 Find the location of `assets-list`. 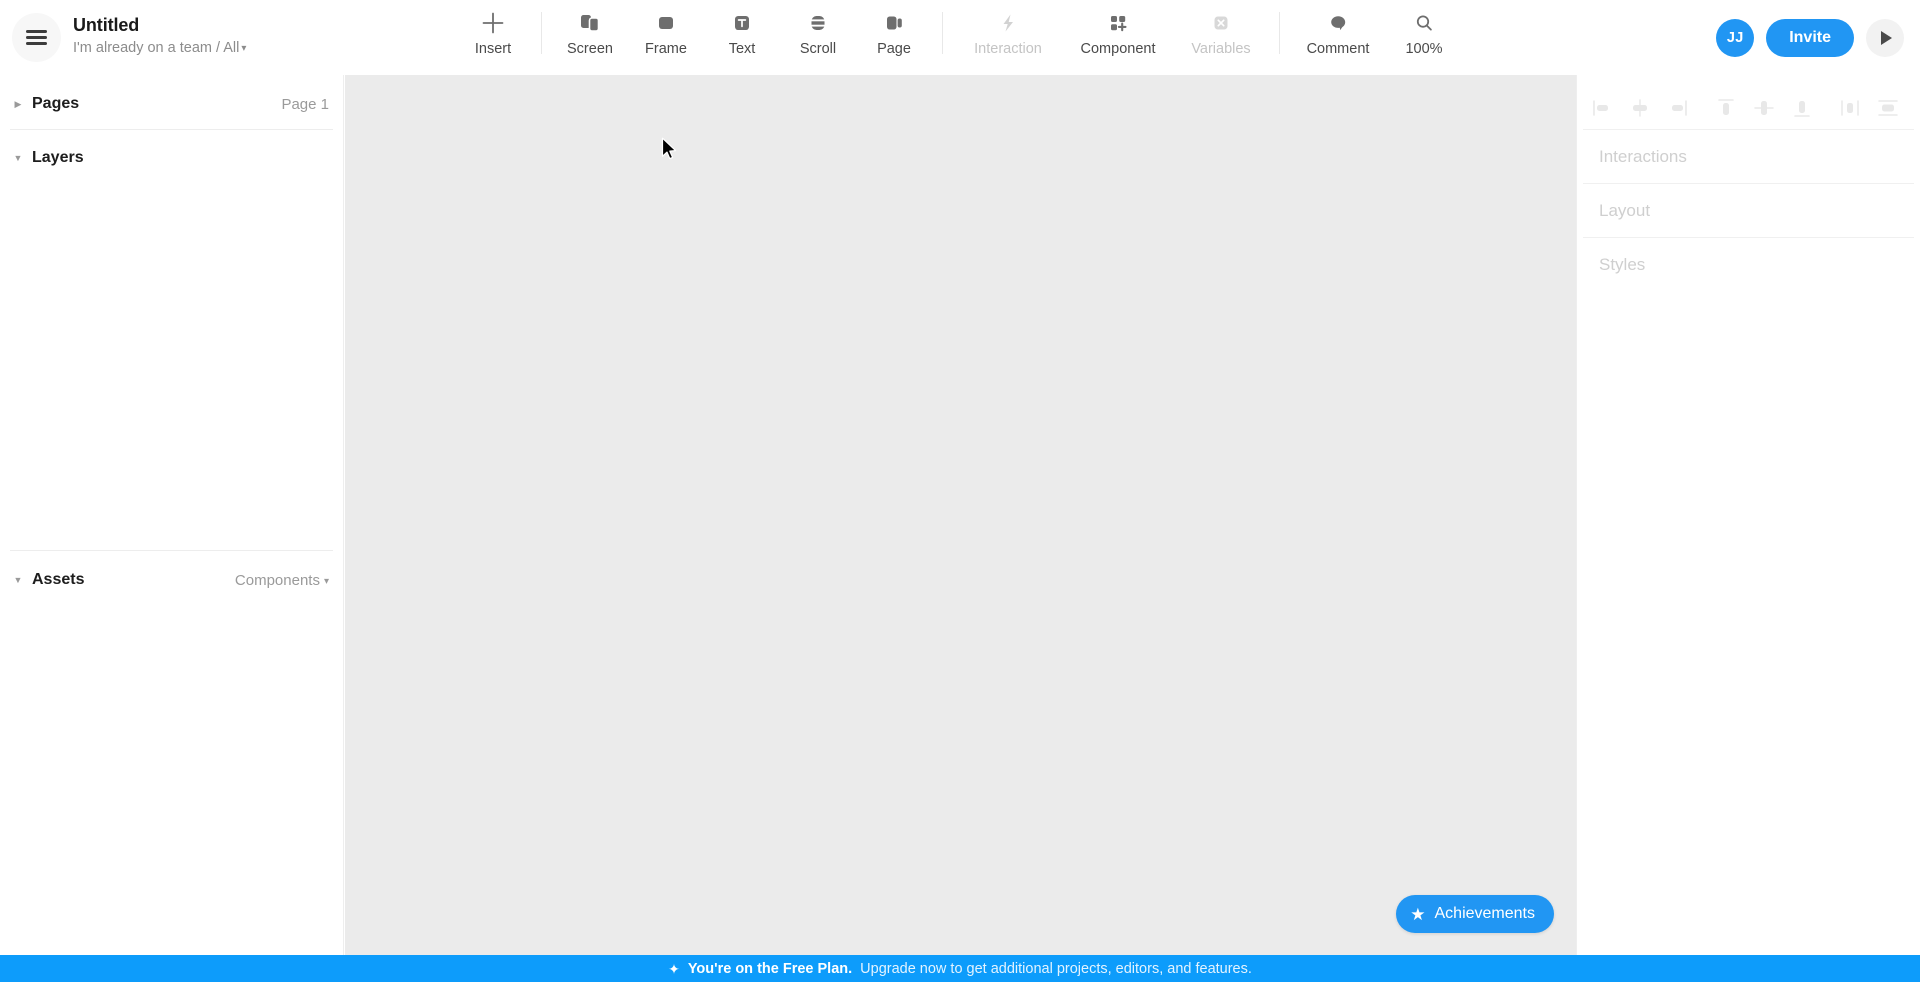

assets-list is located at coordinates (171, 779).